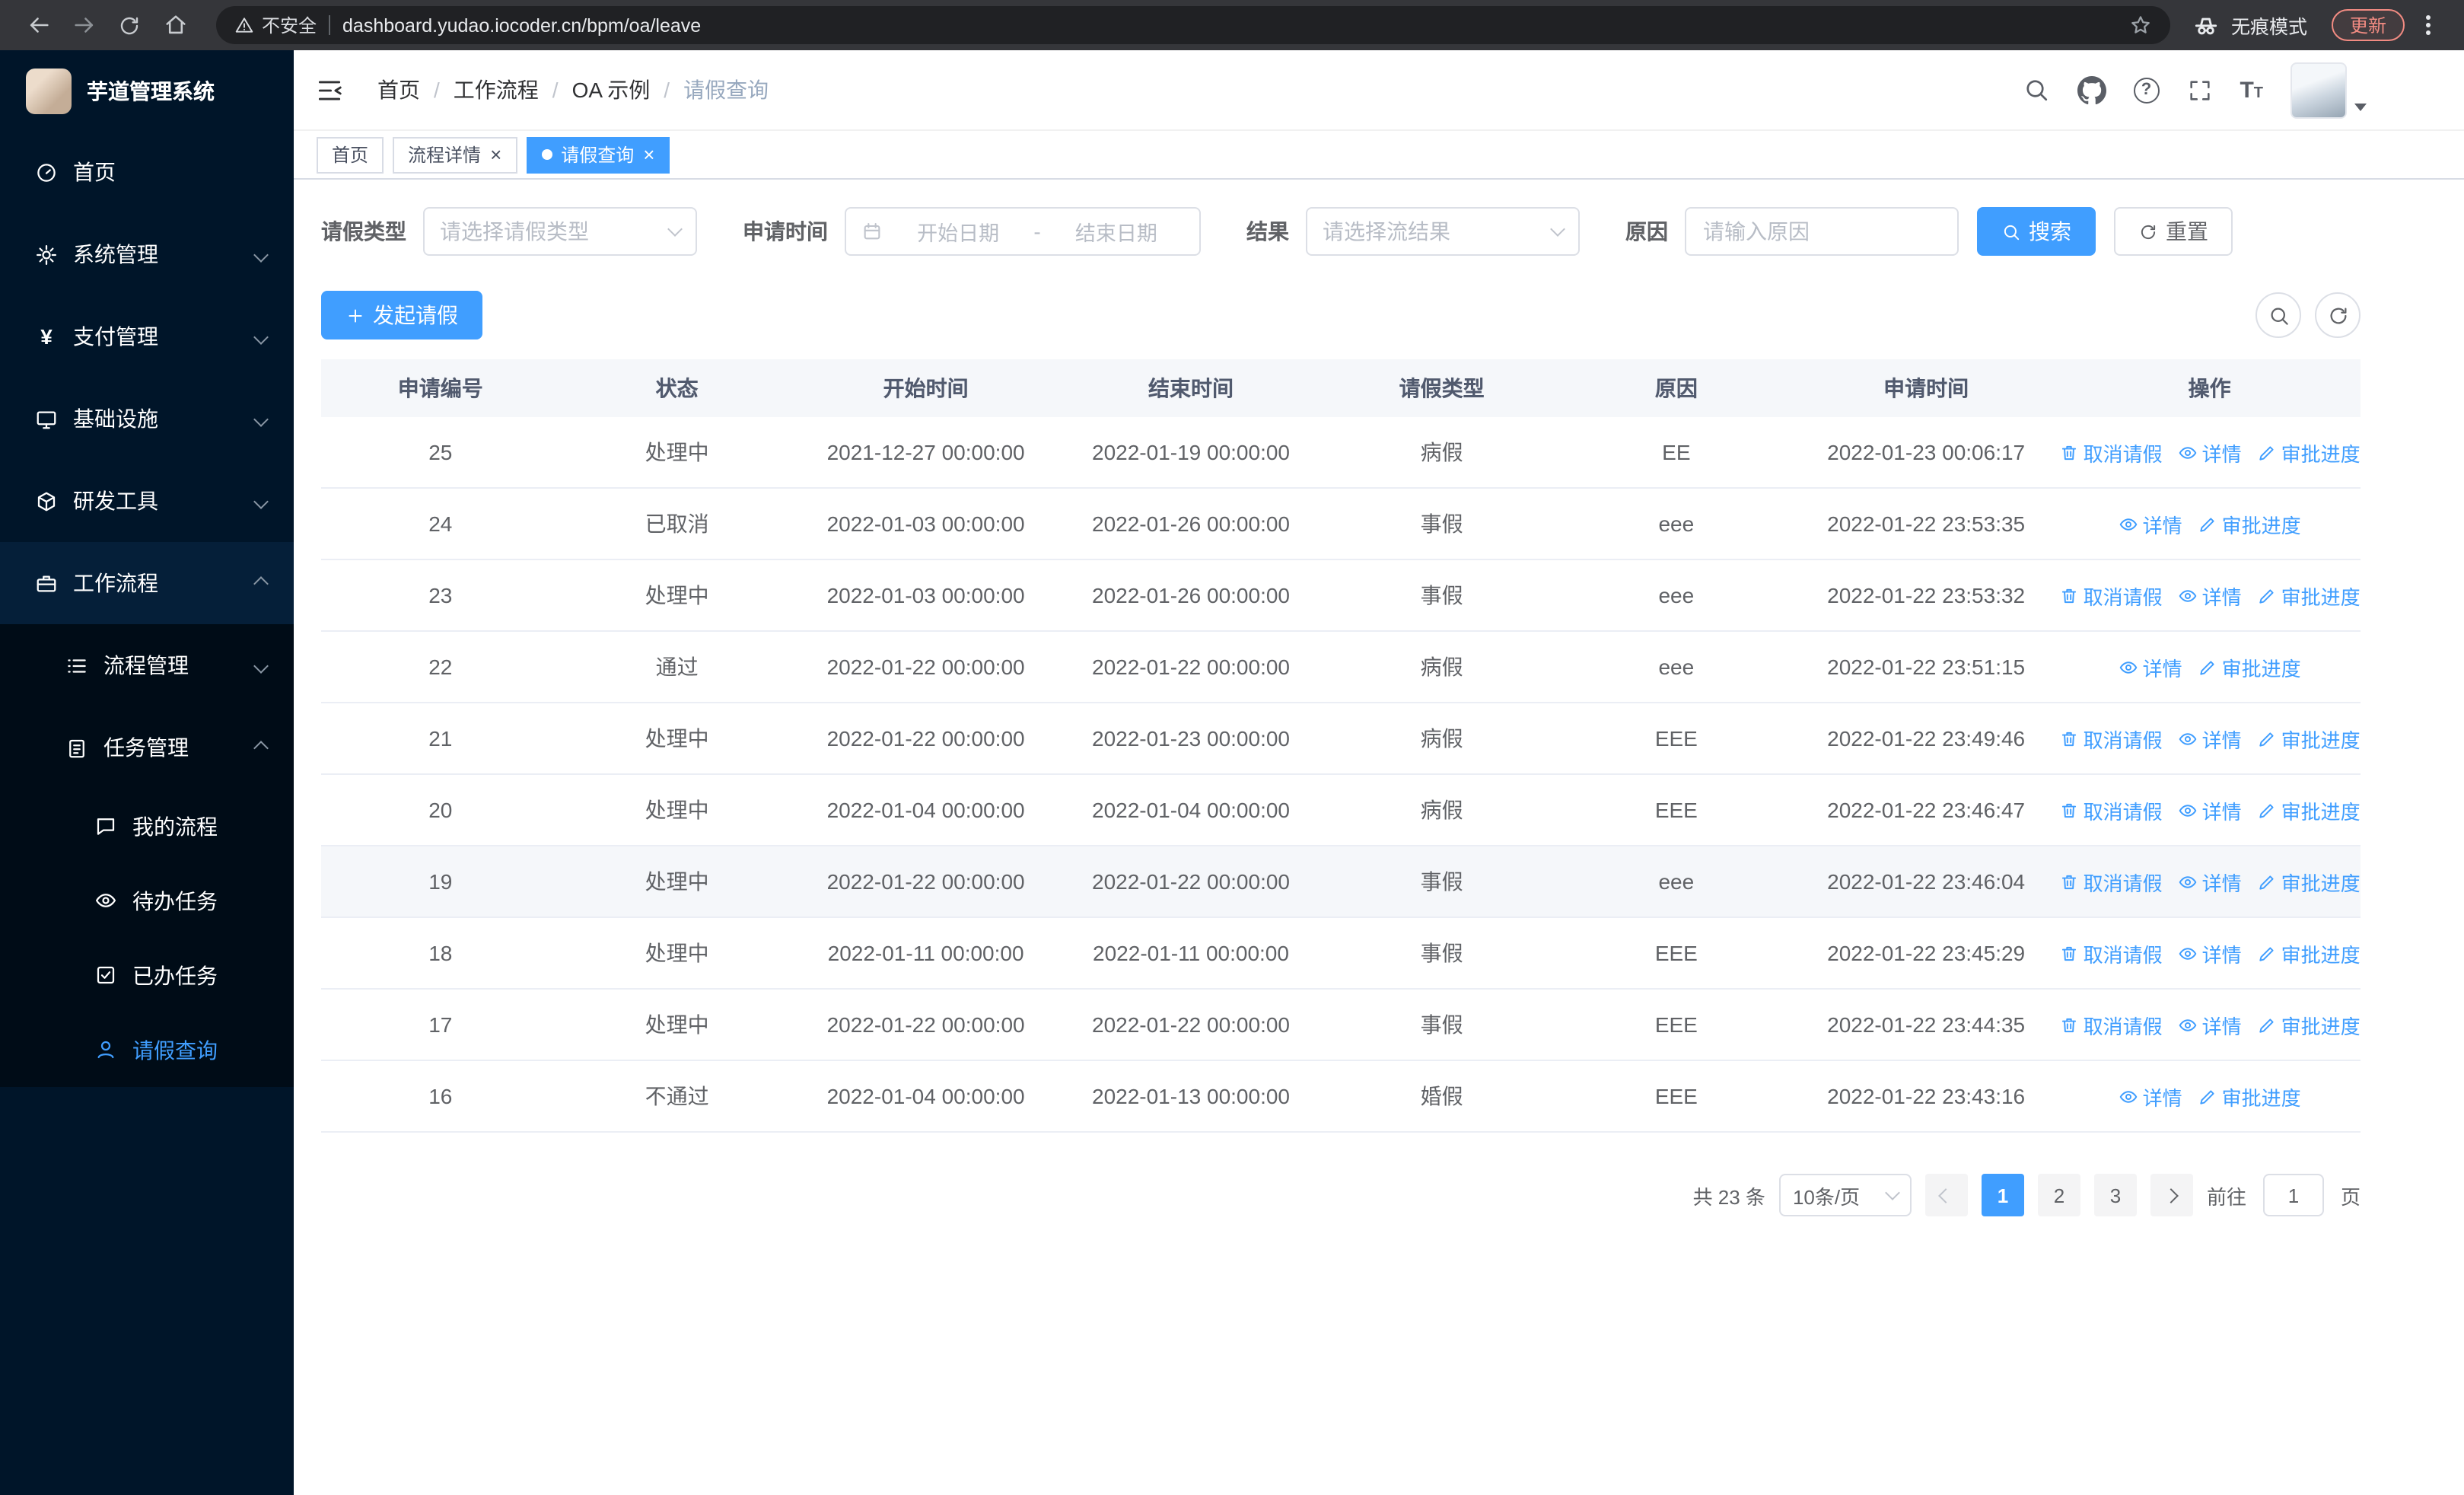 This screenshot has height=1495, width=2464. I want to click on sidebar-item-label: 我的流程, so click(175, 826).